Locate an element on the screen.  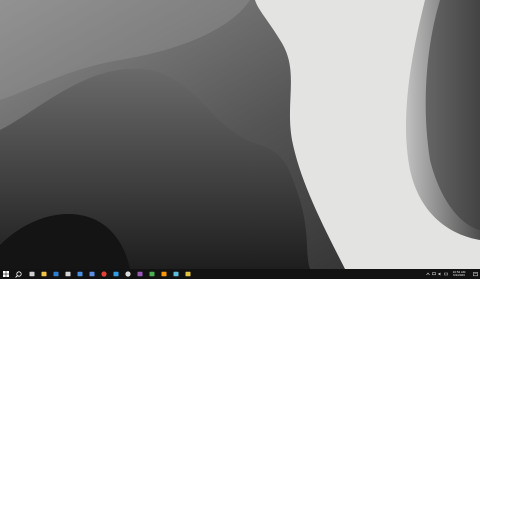
taskbar-app-chrome is located at coordinates (104, 274).